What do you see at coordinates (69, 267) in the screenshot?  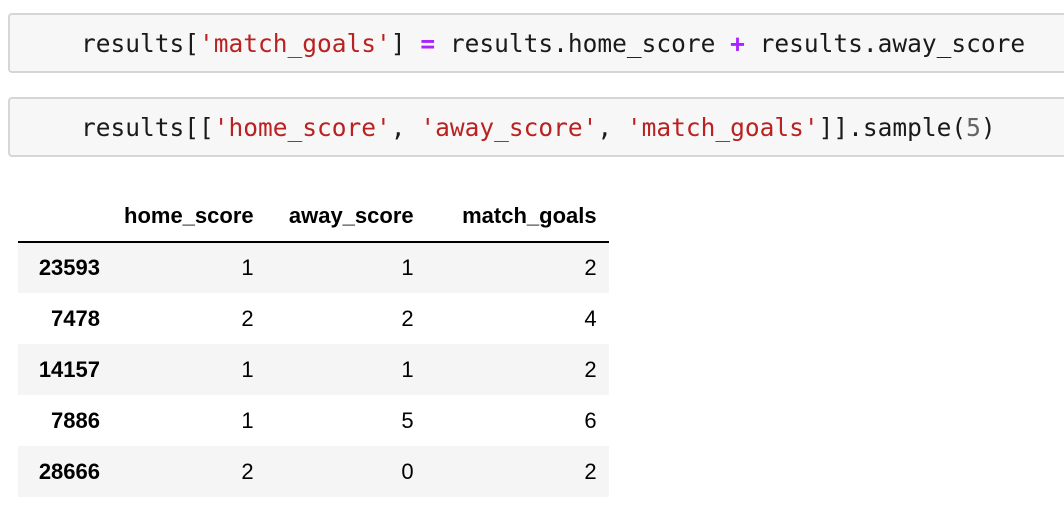 I see `row-index: 23593` at bounding box center [69, 267].